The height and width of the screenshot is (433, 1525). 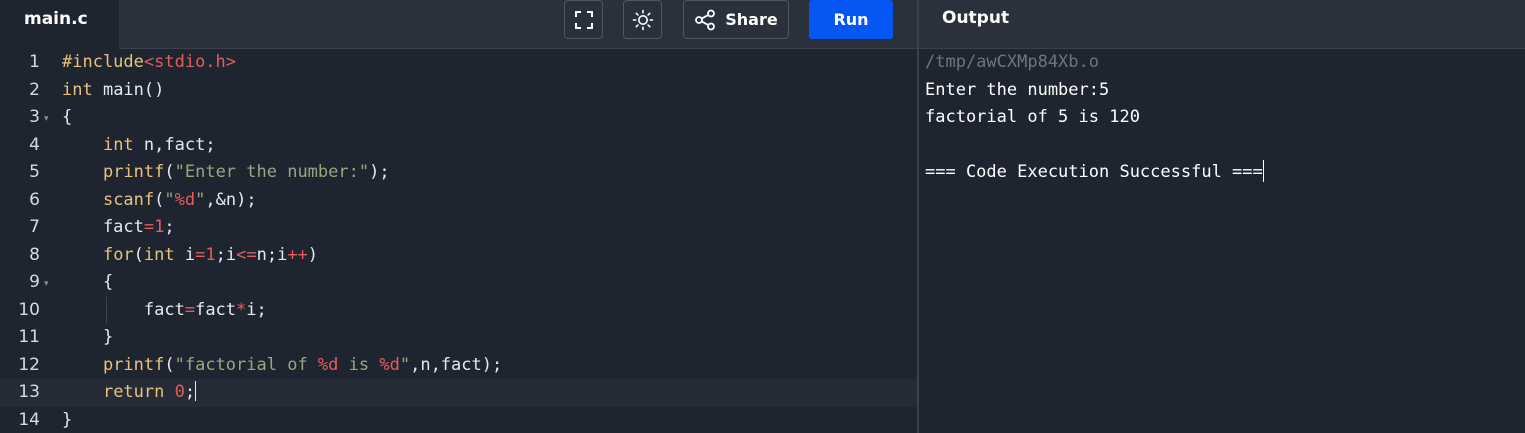 What do you see at coordinates (185, 254) in the screenshot?
I see `code-token: i` at bounding box center [185, 254].